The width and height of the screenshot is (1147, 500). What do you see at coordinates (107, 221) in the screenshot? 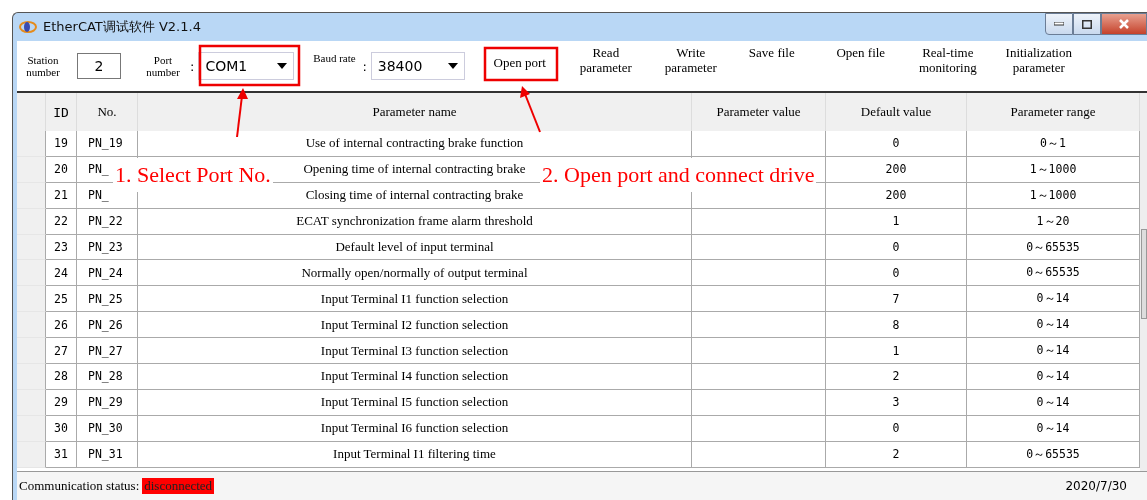
I see `table-cell: PN_22` at bounding box center [107, 221].